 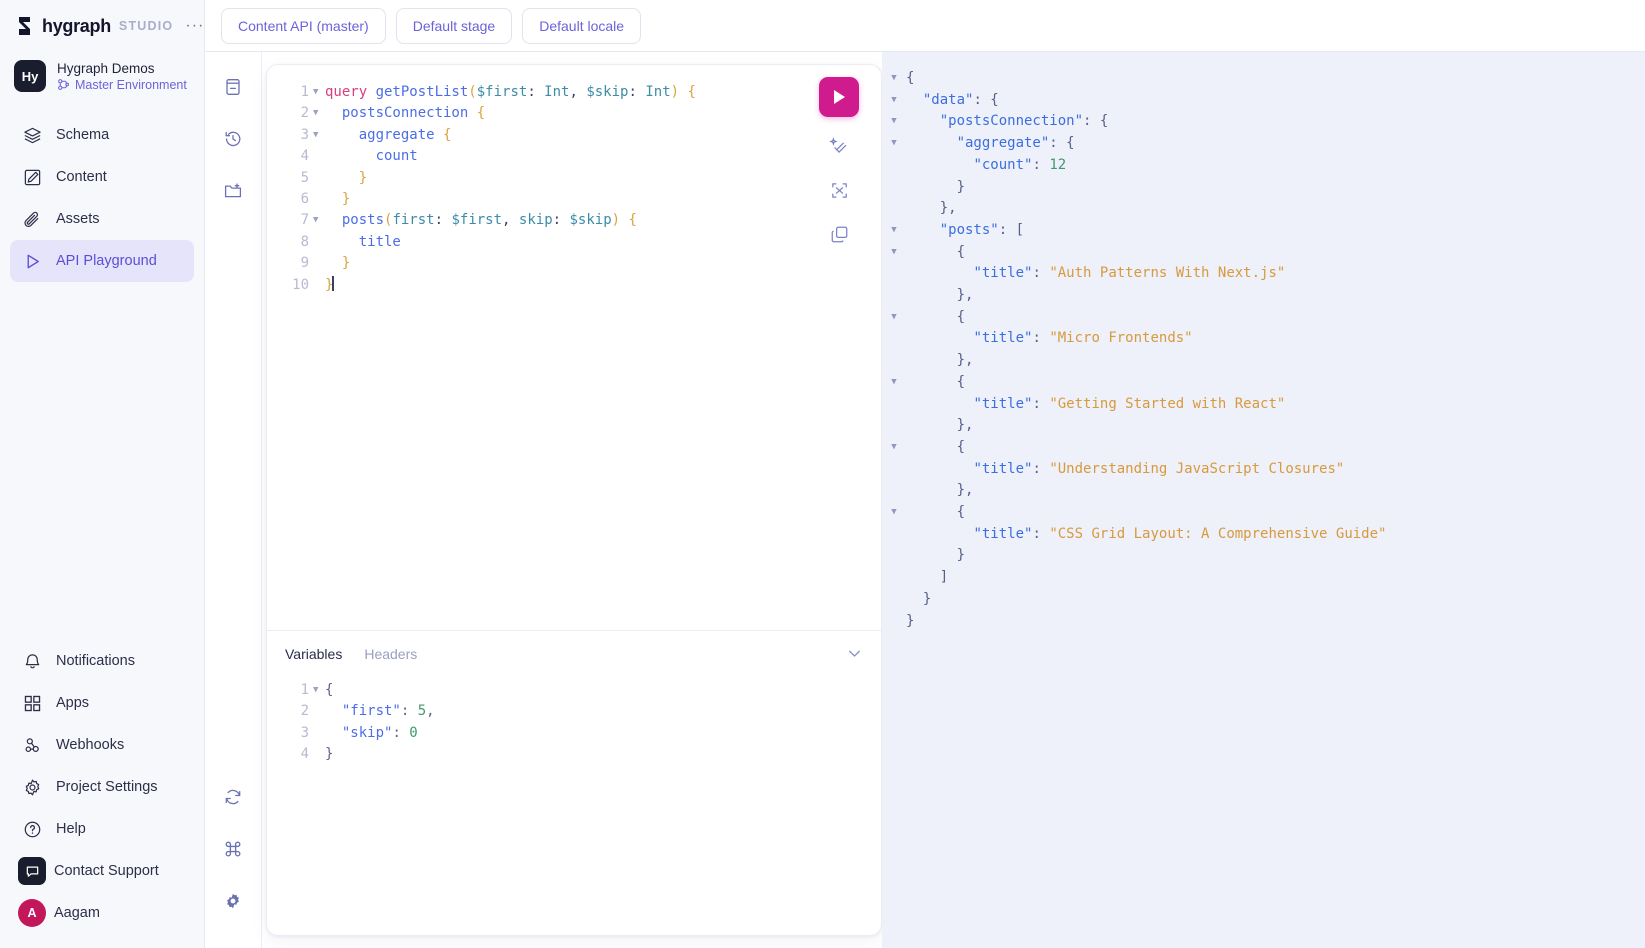 What do you see at coordinates (658, 92) in the screenshot?
I see `code-token: Int` at bounding box center [658, 92].